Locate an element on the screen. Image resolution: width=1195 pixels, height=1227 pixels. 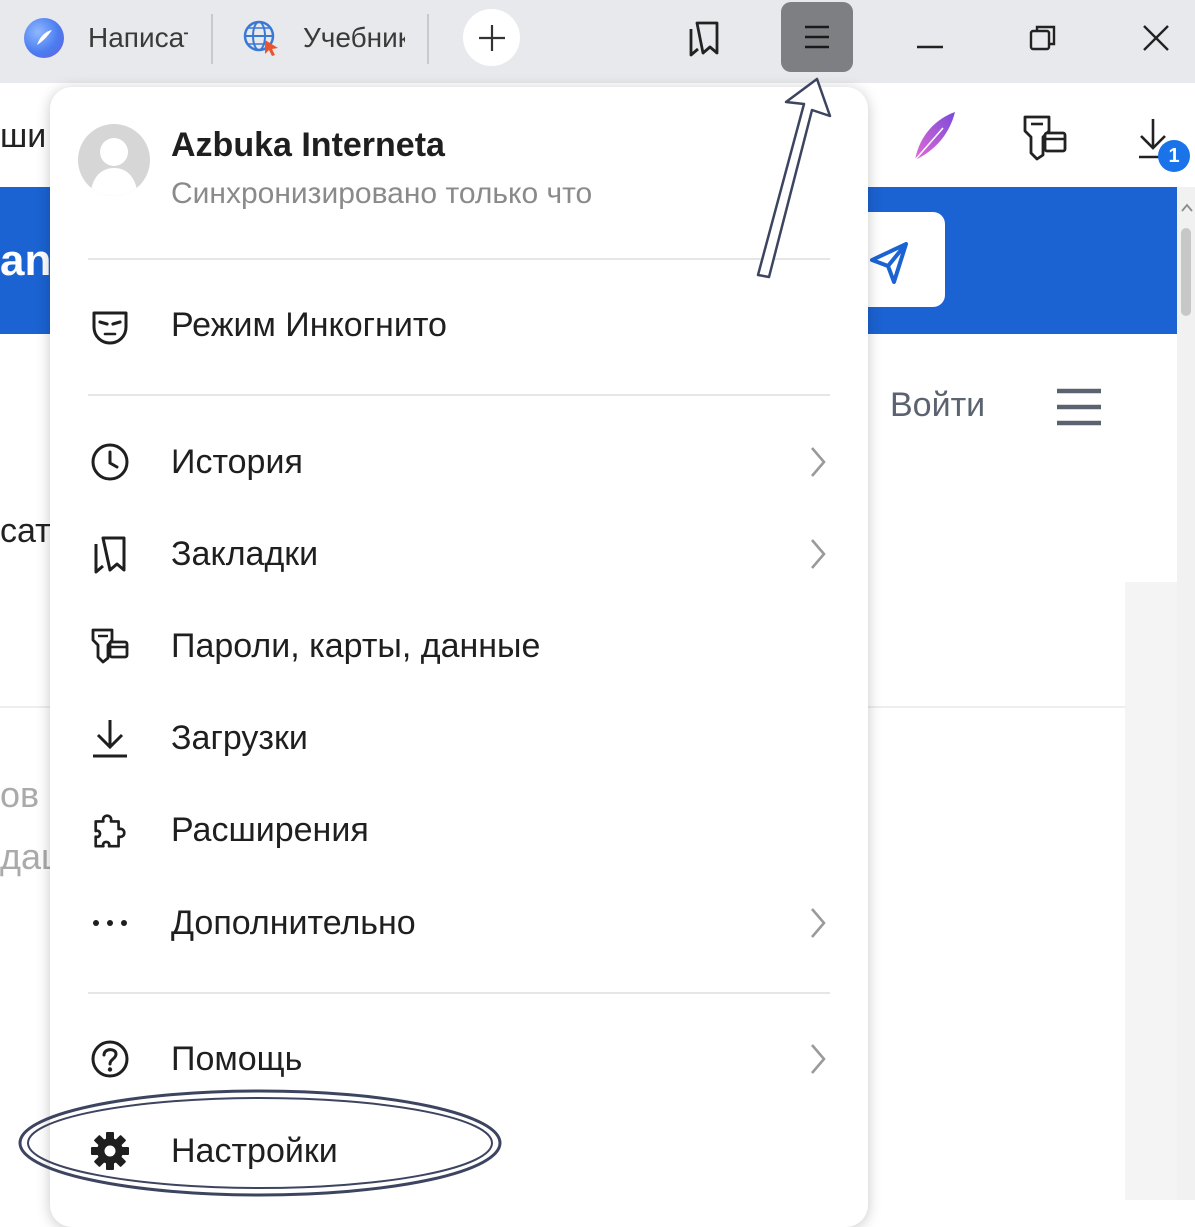
page-text-fragment: ов is located at coordinates (20, 794).